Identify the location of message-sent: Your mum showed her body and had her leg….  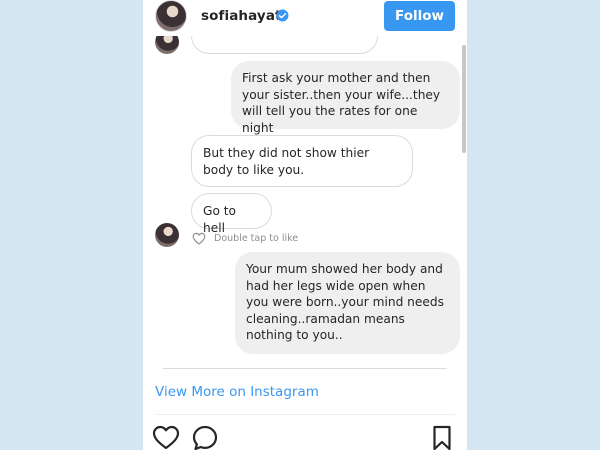
(347, 303).